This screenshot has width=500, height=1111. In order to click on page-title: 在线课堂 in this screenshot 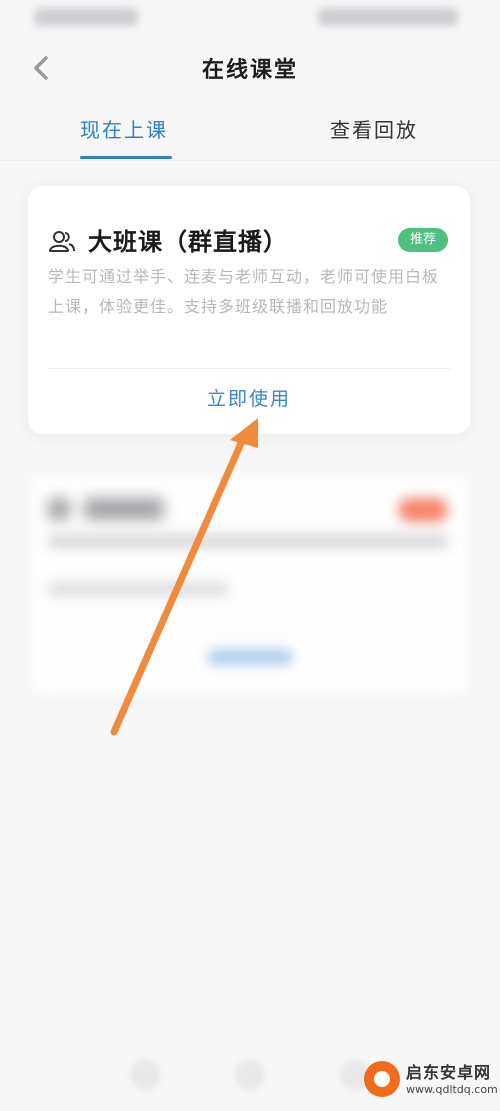, I will do `click(249, 70)`.